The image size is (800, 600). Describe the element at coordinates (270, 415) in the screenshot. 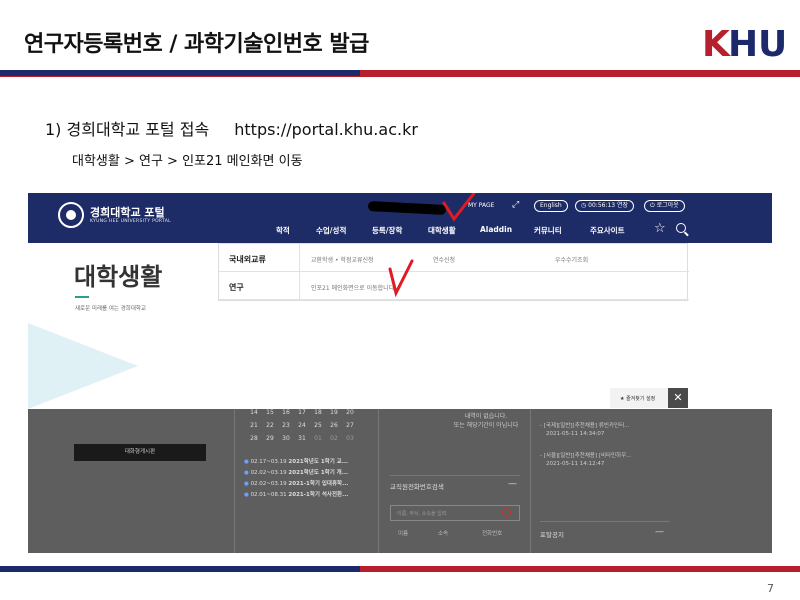

I see `calendar-day: 15` at that location.